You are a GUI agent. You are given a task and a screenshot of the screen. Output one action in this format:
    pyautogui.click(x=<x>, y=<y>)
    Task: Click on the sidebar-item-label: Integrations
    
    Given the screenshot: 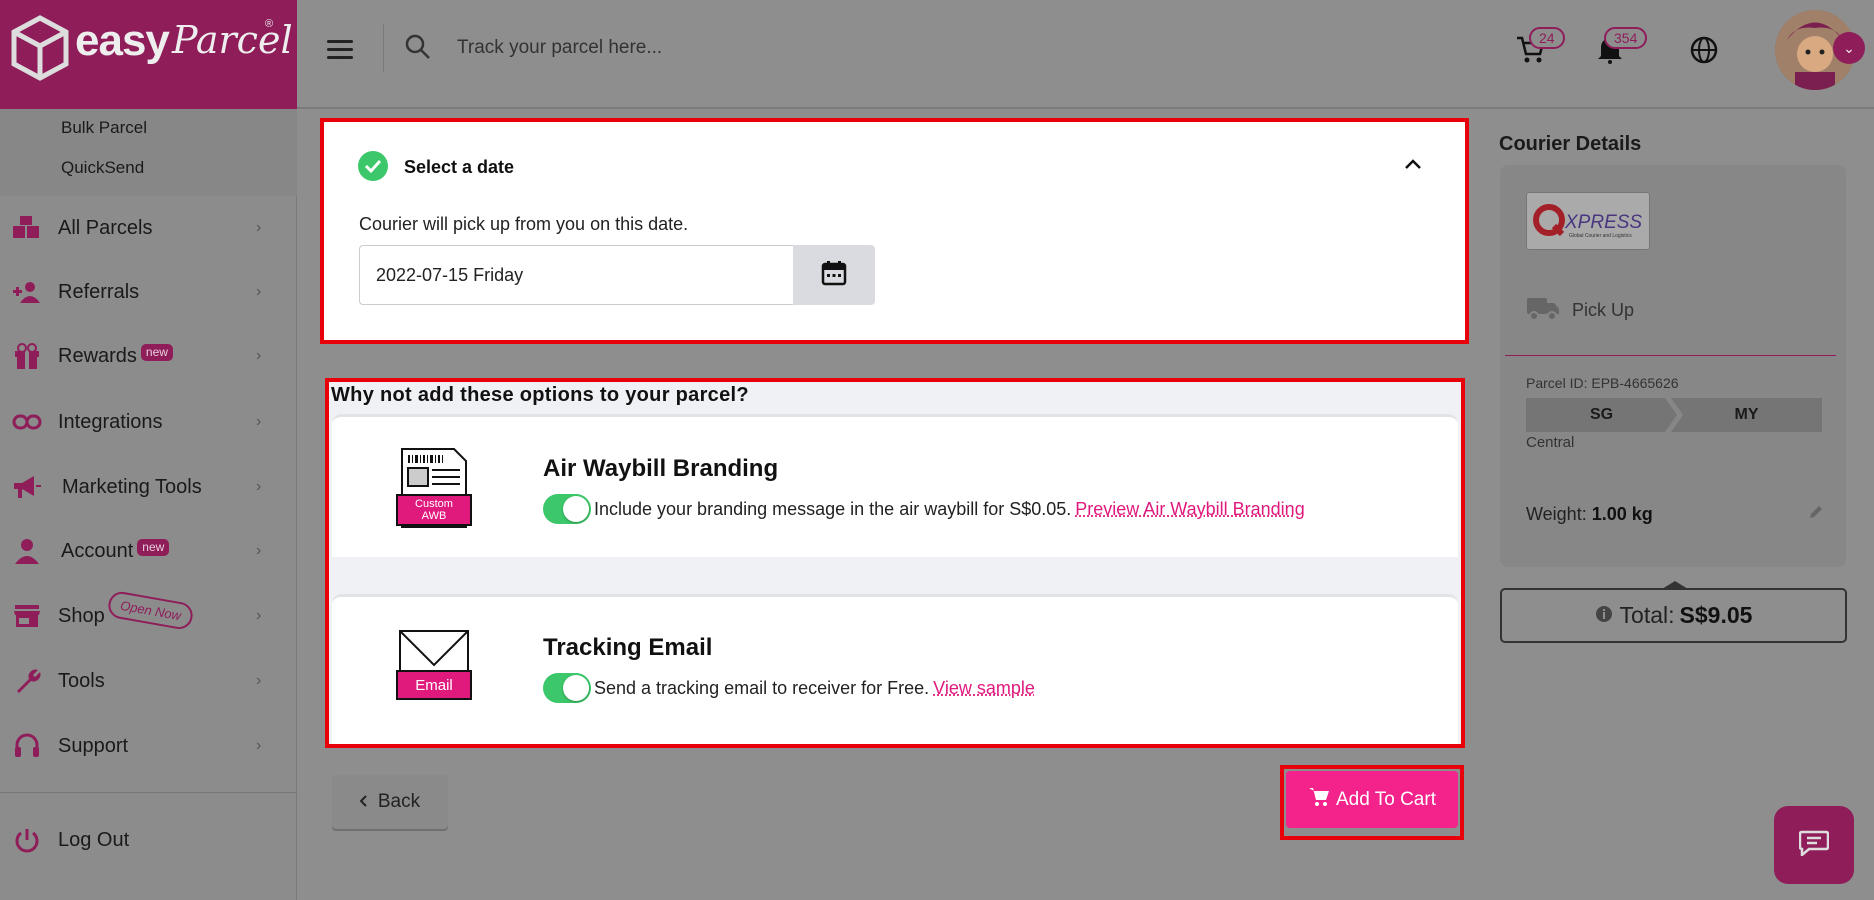 What is the action you would take?
    pyautogui.click(x=110, y=421)
    